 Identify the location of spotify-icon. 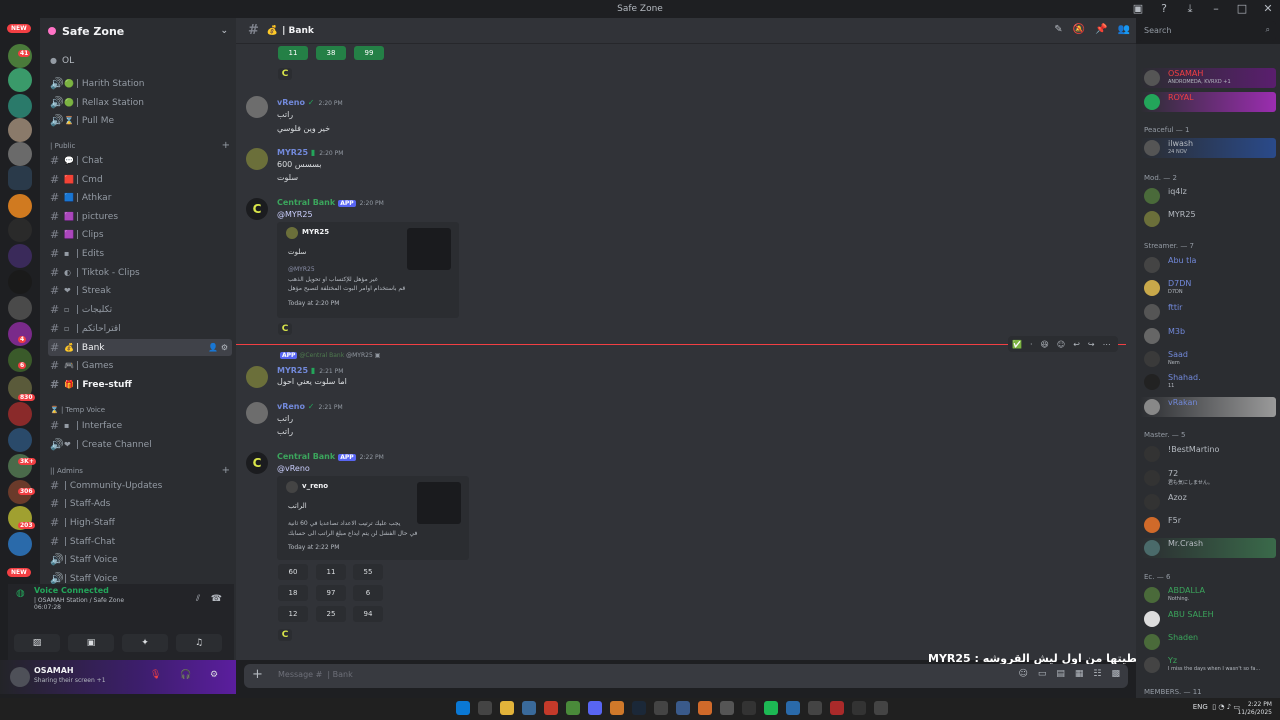
(771, 708).